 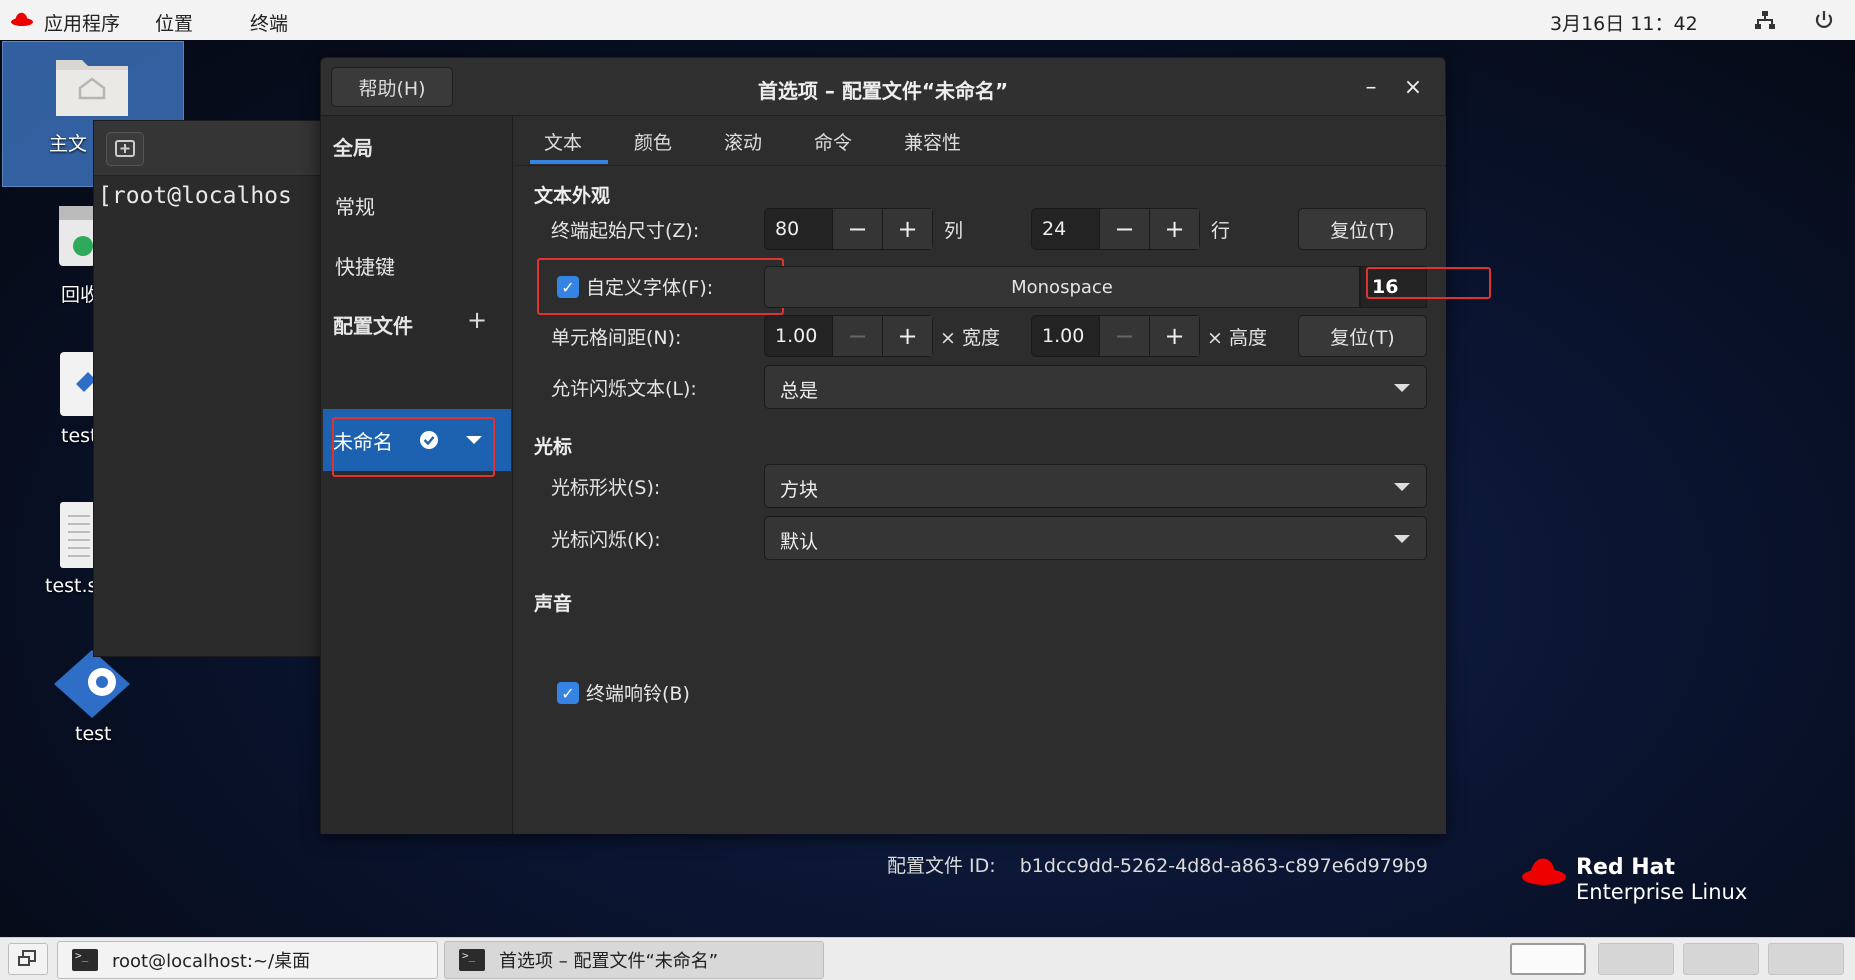 What do you see at coordinates (857, 336) in the screenshot?
I see `width-decrement-button: −` at bounding box center [857, 336].